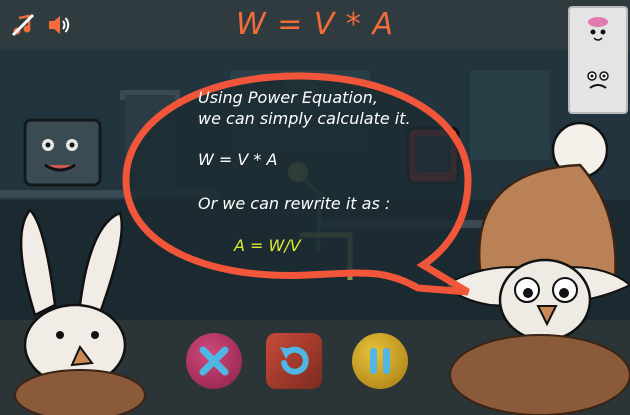 This screenshot has width=630, height=415. Describe the element at coordinates (598, 53) in the screenshot. I see `character-faces-icon` at that location.